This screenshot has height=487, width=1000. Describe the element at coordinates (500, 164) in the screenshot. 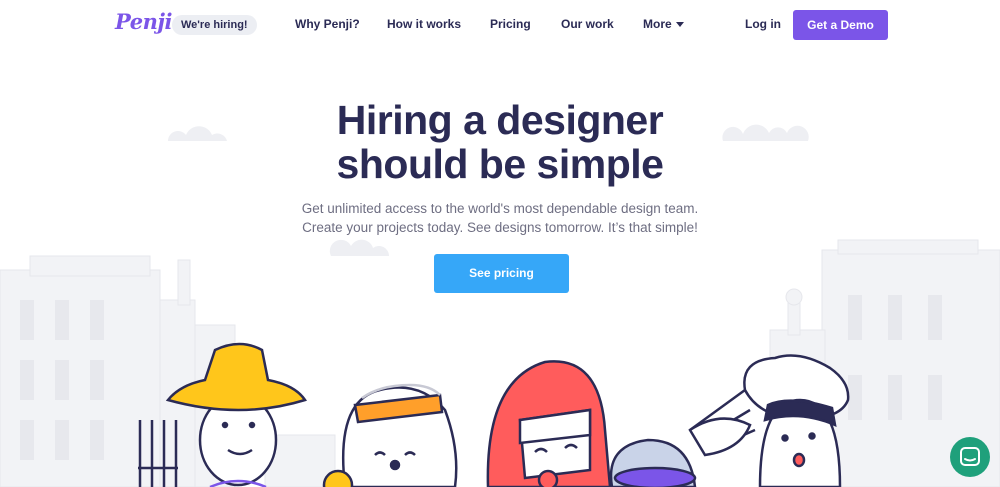

I see `hero-title-line-2: should be simple` at that location.